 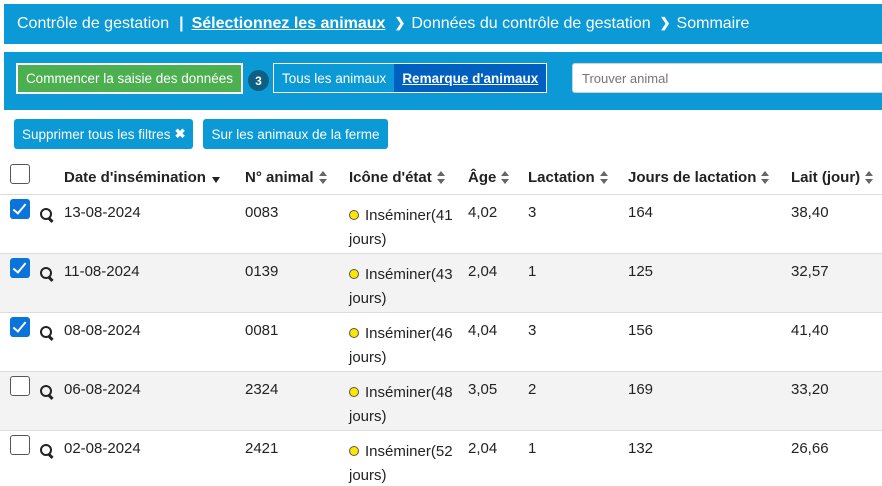 What do you see at coordinates (532, 389) in the screenshot?
I see `cell-lactation: 2` at bounding box center [532, 389].